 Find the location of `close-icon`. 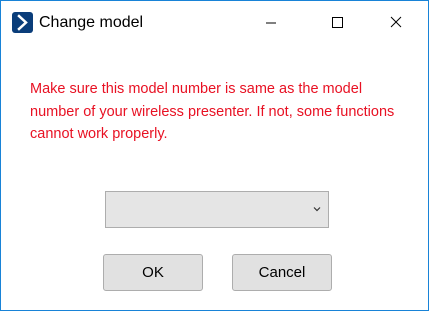

close-icon is located at coordinates (396, 22).